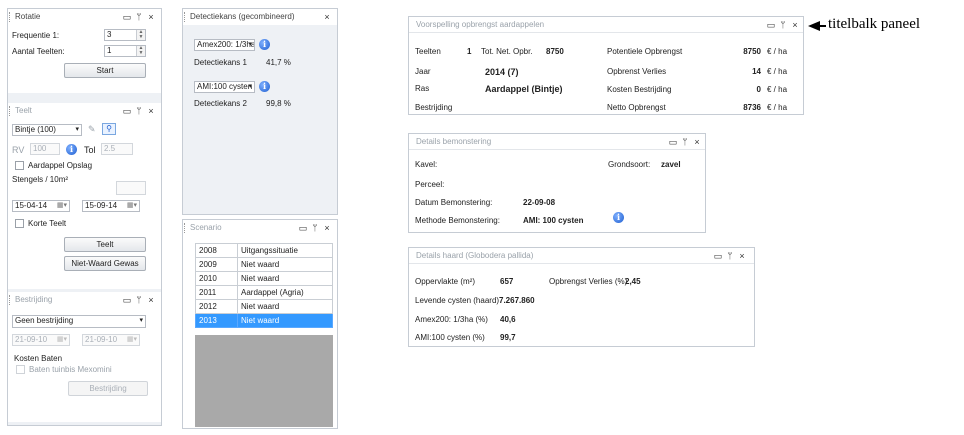  Describe the element at coordinates (90, 150) in the screenshot. I see `tol-label: Tol` at that location.